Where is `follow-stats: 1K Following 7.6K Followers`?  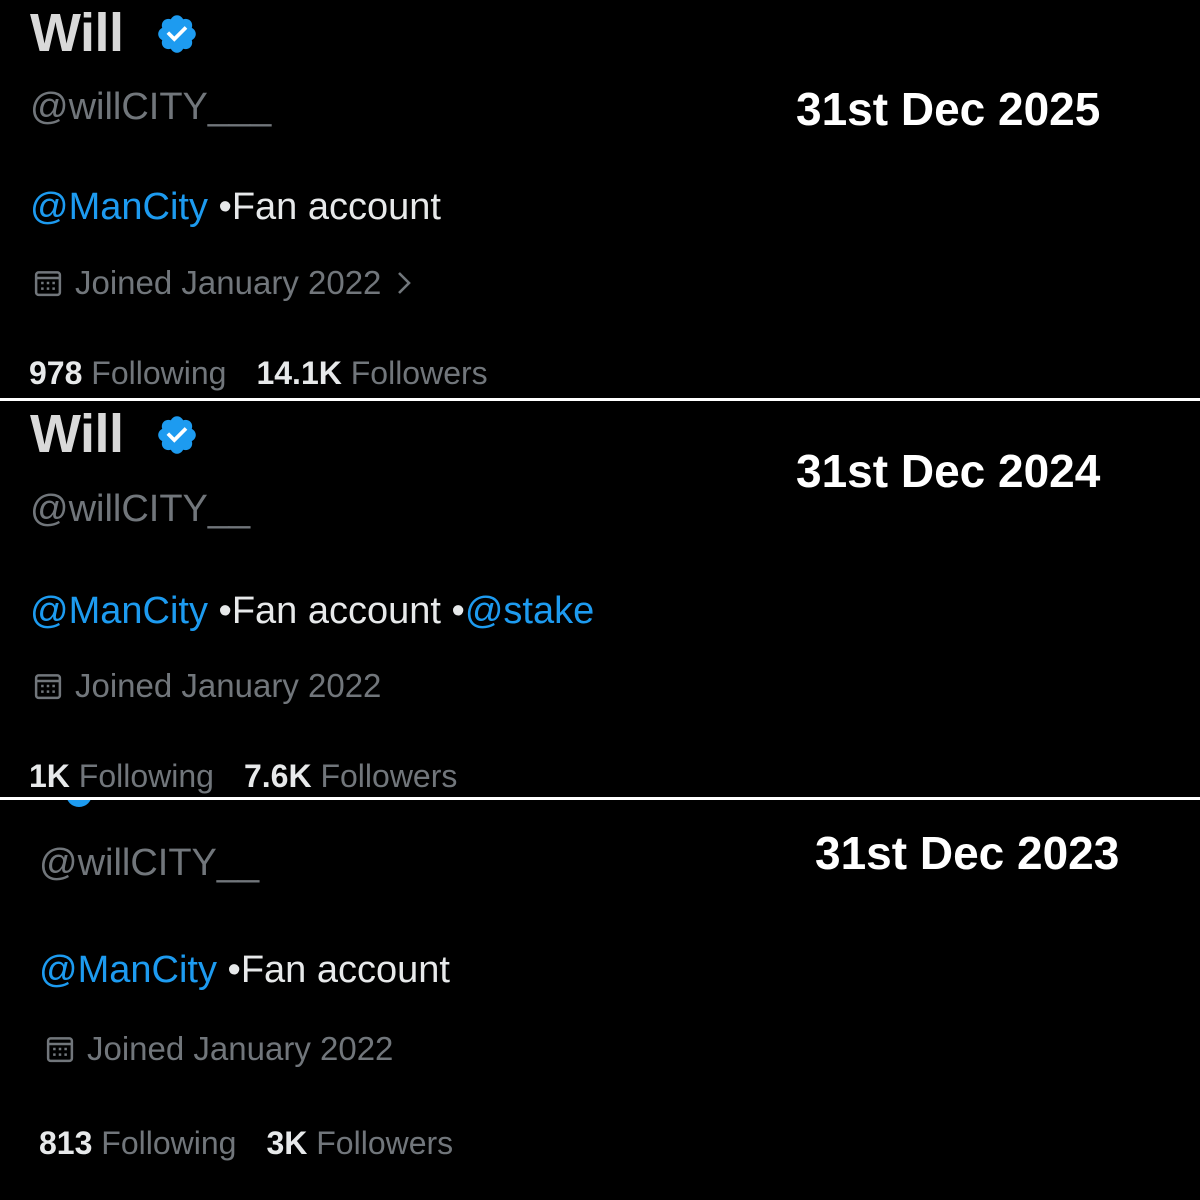 follow-stats: 1K Following 7.6K Followers is located at coordinates (243, 776).